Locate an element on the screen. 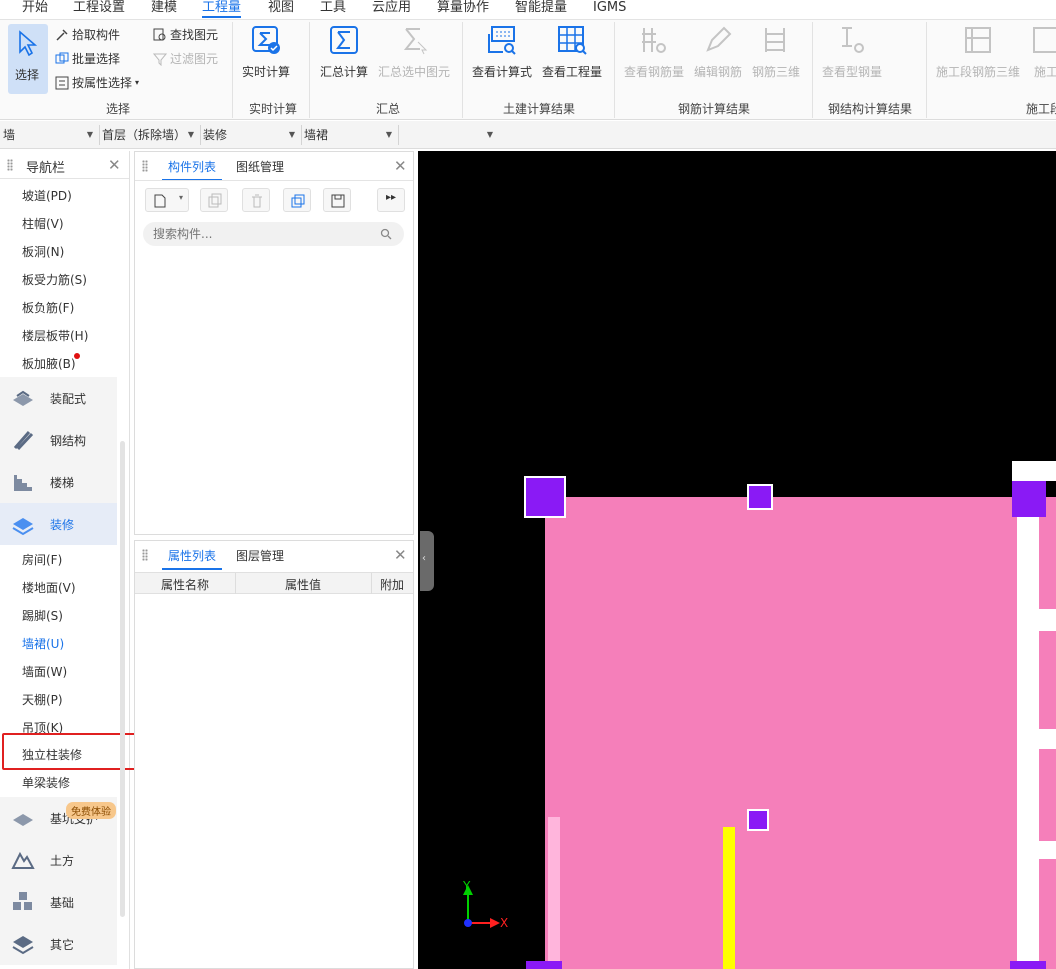  category-earthwork: 土方 is located at coordinates (58, 860).